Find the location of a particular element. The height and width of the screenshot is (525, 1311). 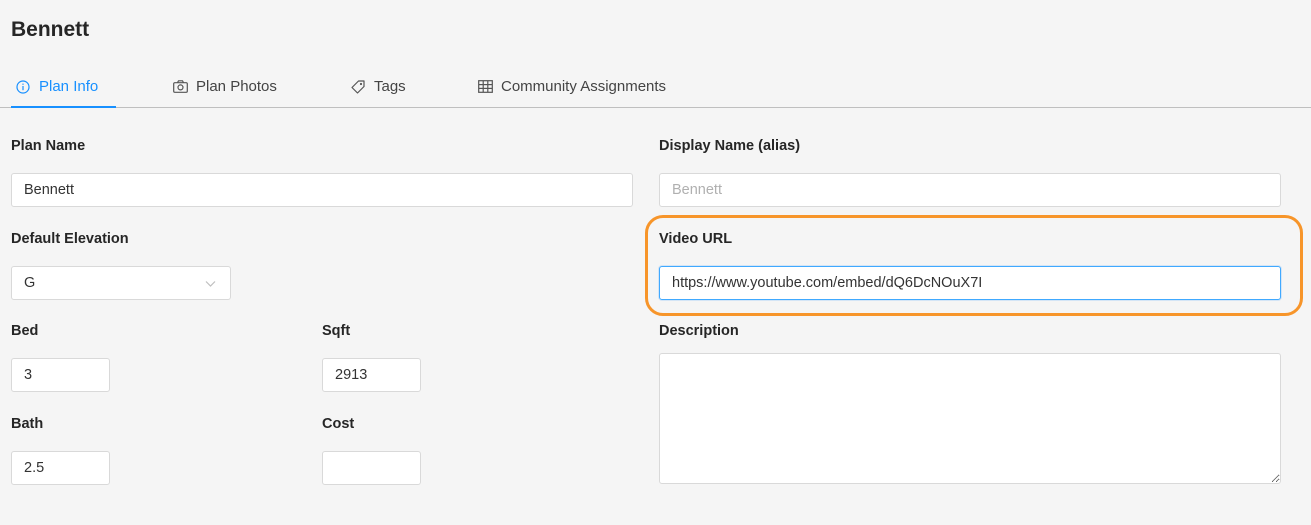

sqft-input is located at coordinates (371, 375).